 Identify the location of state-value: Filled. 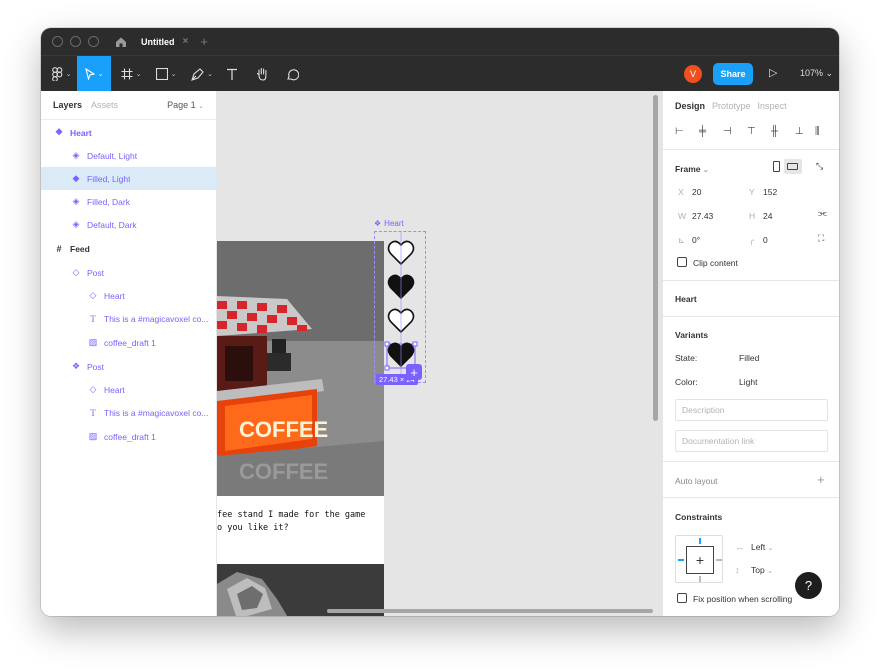
(749, 358).